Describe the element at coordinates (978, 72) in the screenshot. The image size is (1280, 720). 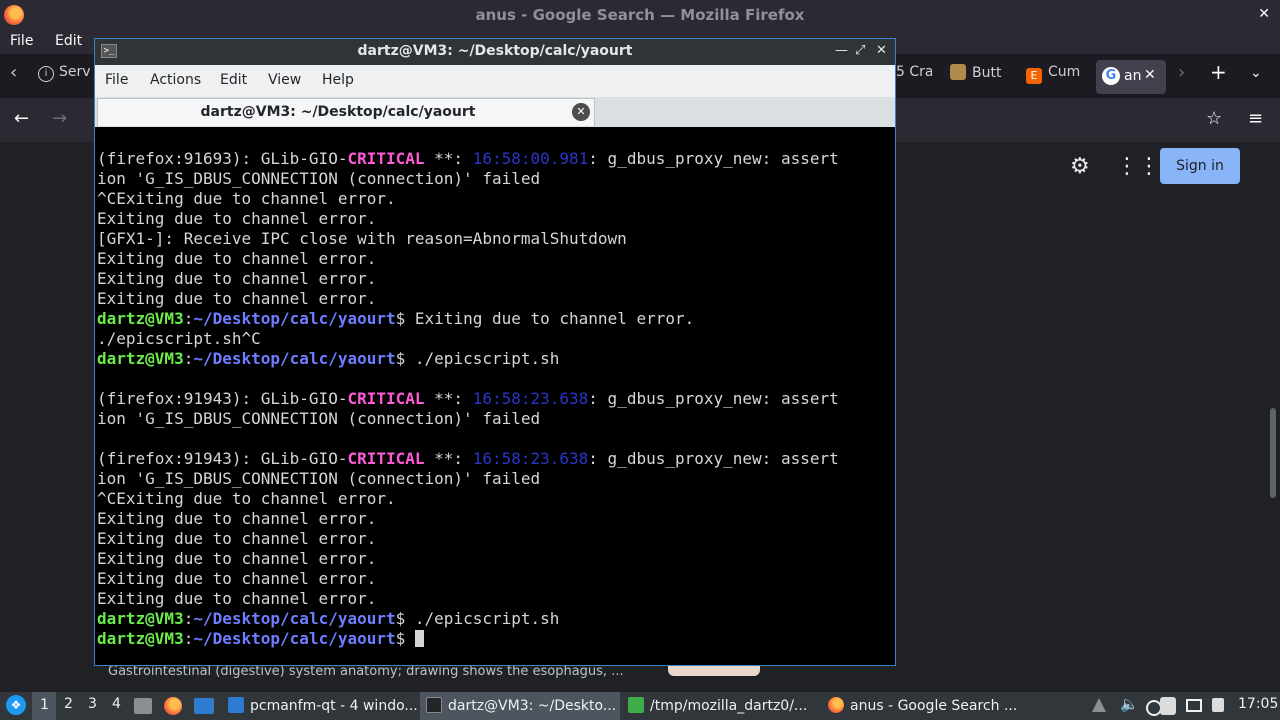
I see `firefox-tab: Butt` at that location.